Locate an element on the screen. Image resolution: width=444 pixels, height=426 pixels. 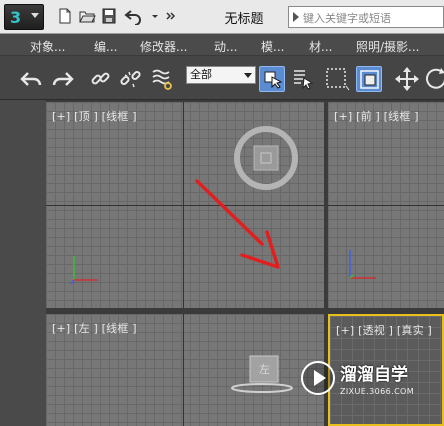
bind-spacewarp-icon is located at coordinates (162, 79).